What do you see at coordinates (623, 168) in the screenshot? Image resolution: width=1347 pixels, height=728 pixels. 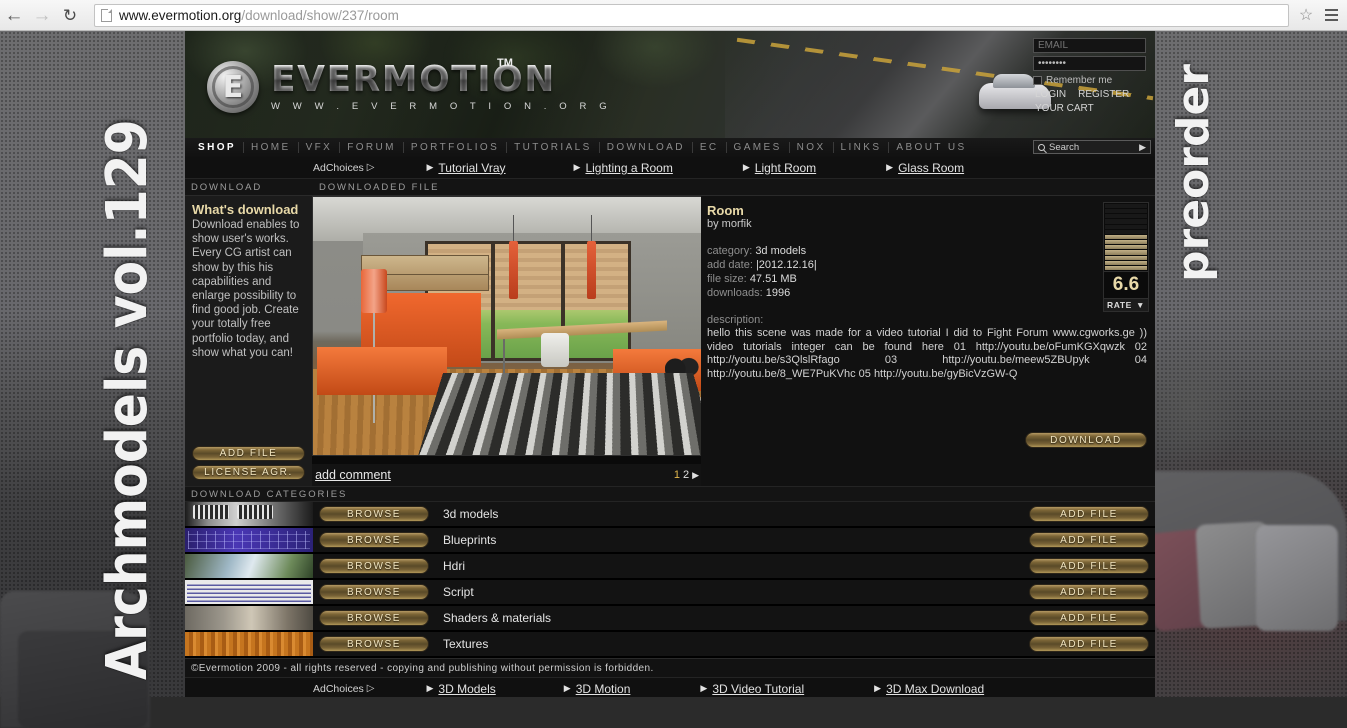 I see `ad-link-lighting-a-room: ▶ Lighting a Room` at bounding box center [623, 168].